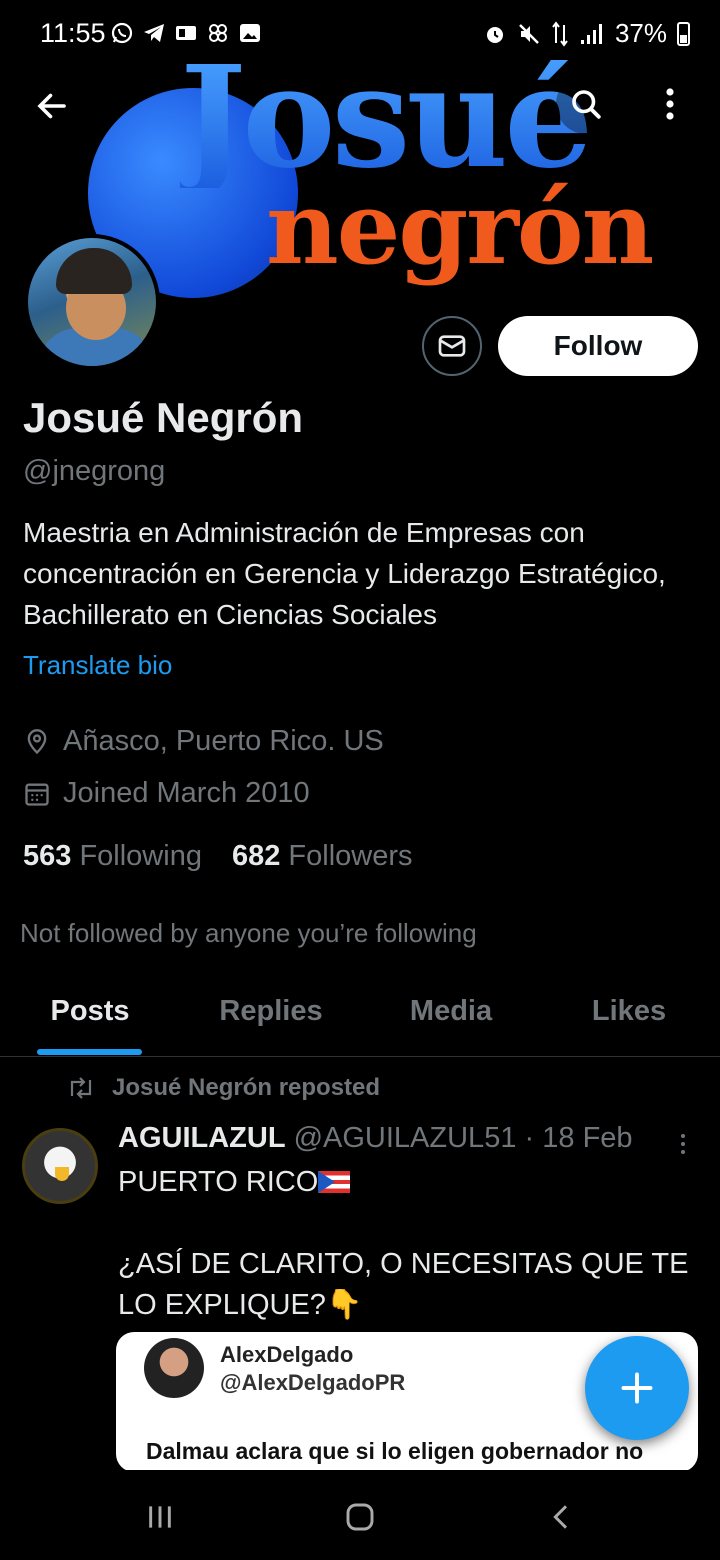 This screenshot has height=1560, width=720. I want to click on app-notification-icon, so click(186, 33).